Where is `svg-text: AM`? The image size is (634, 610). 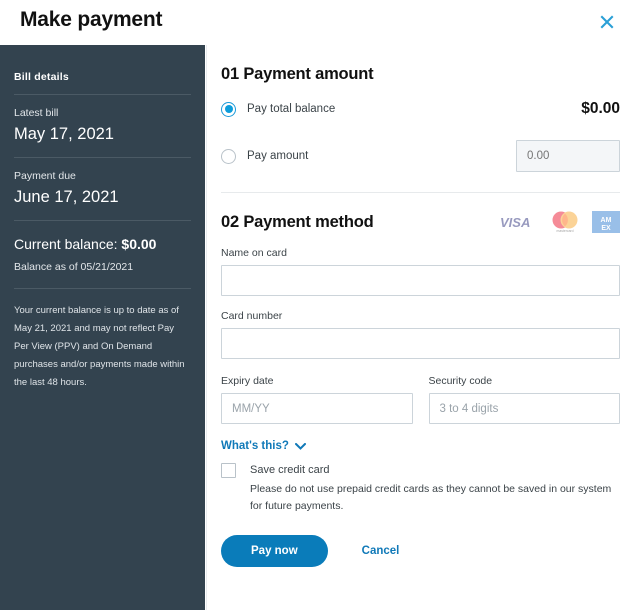
svg-text: AM is located at coordinates (606, 220).